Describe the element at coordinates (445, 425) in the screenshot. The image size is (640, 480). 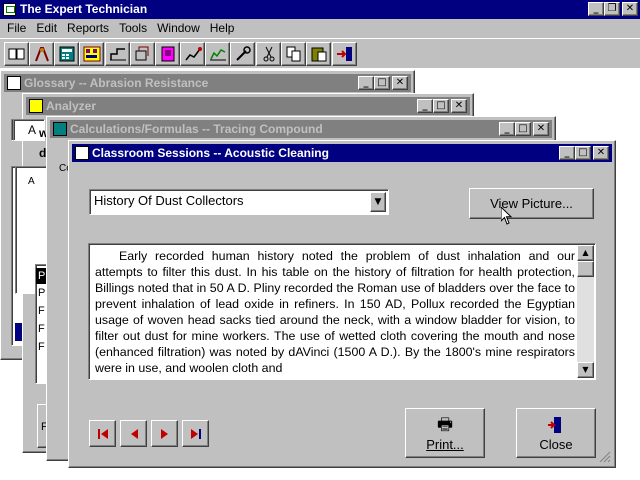
I see `printer-icon: 🖶` at that location.